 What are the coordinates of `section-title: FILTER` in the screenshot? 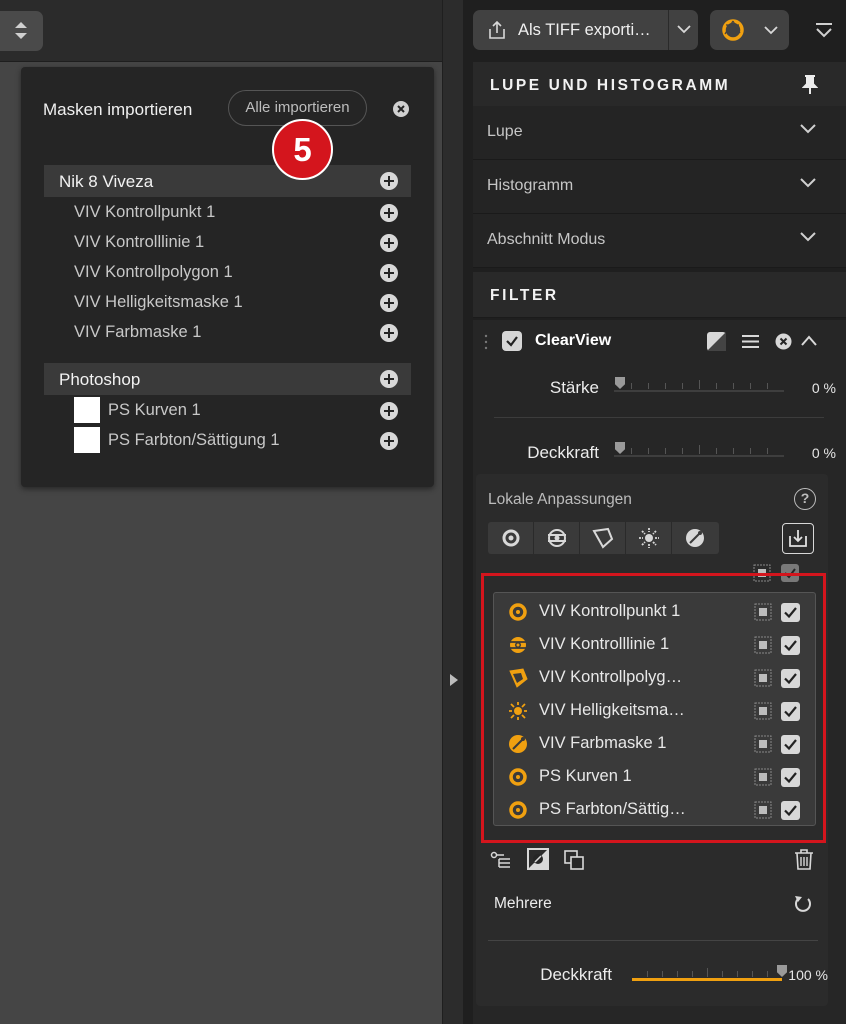 It's located at (524, 295).